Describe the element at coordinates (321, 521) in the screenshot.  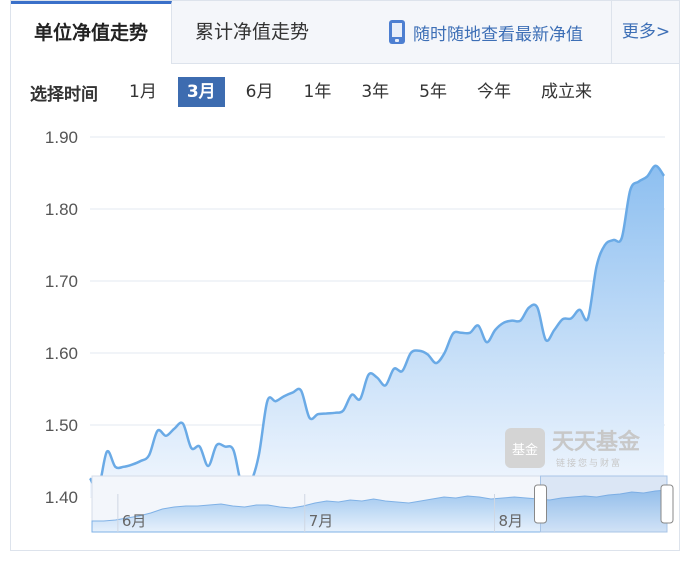
I see `navigator-month-label: 7月` at that location.